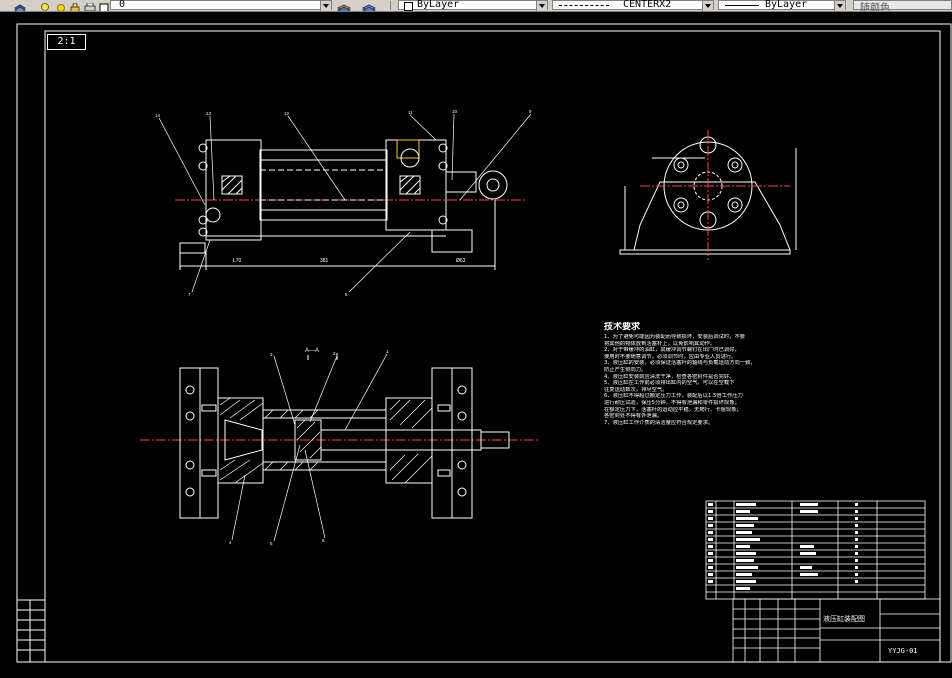  What do you see at coordinates (622, 327) in the screenshot?
I see `tech-requirements-title: 技术要求` at bounding box center [622, 327].